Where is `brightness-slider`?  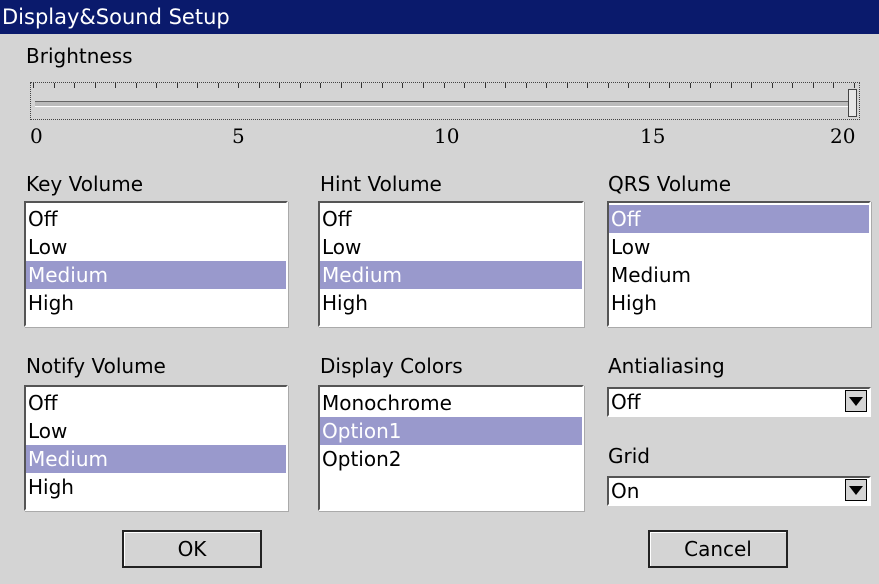
brightness-slider is located at coordinates (445, 101).